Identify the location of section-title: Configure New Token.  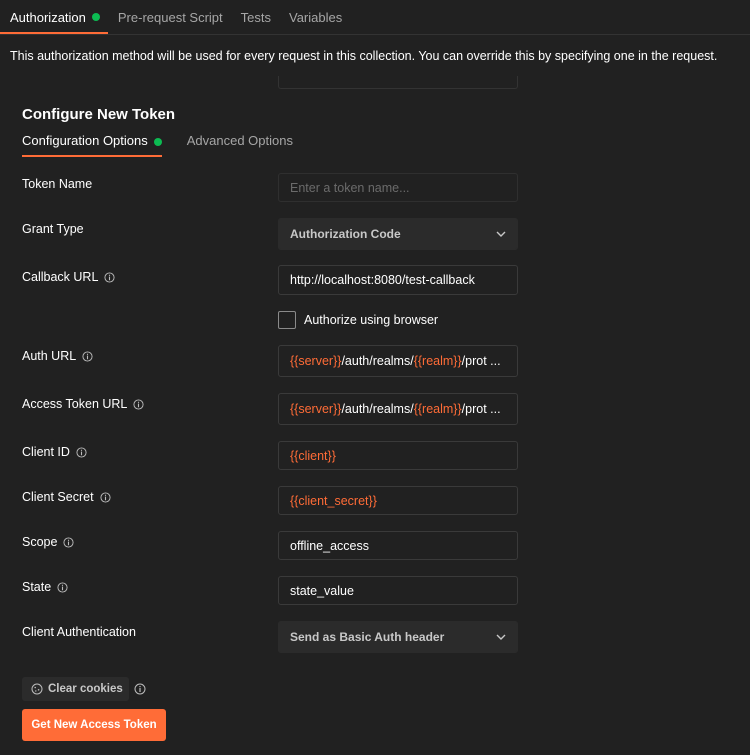
(99, 114).